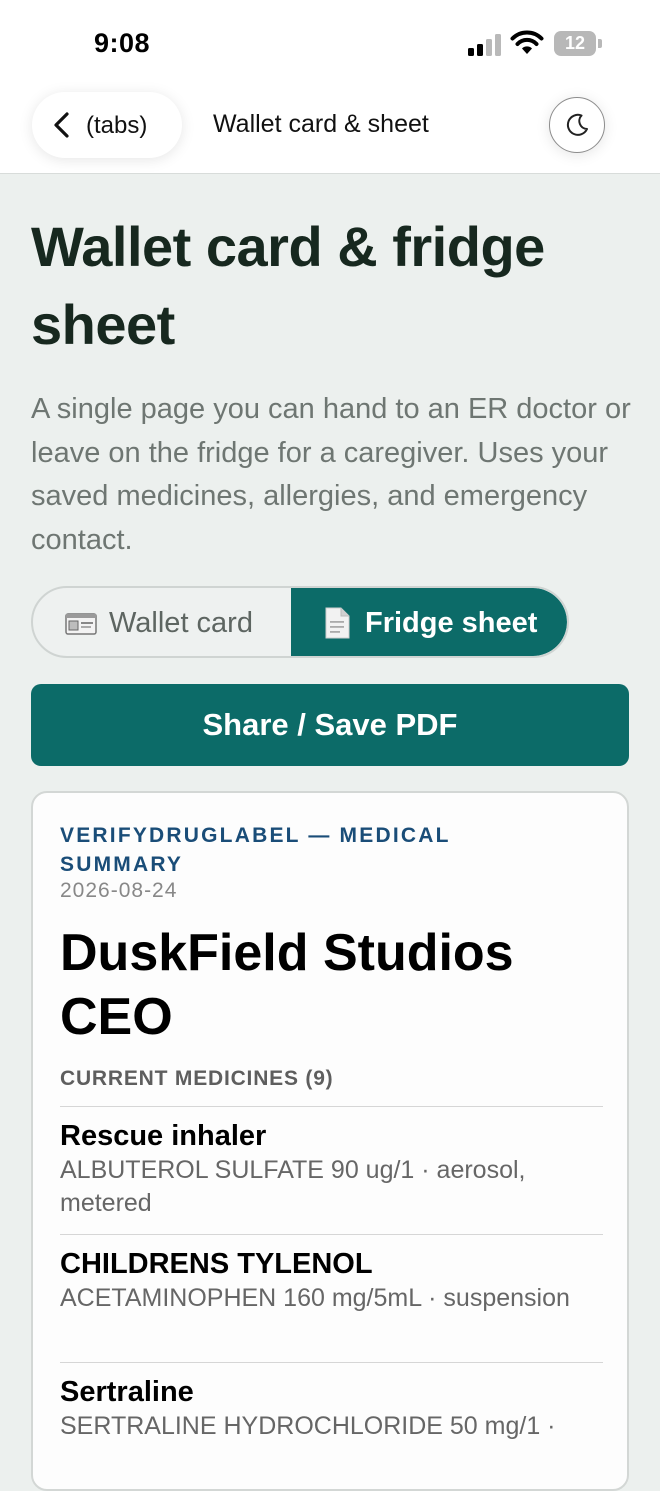 This screenshot has height=1491, width=660. Describe the element at coordinates (485, 45) in the screenshot. I see `cellular-signal-icon` at that location.